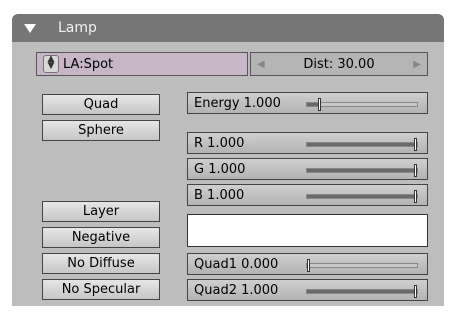  Describe the element at coordinates (101, 237) in the screenshot. I see `negative-button: Negative` at that location.